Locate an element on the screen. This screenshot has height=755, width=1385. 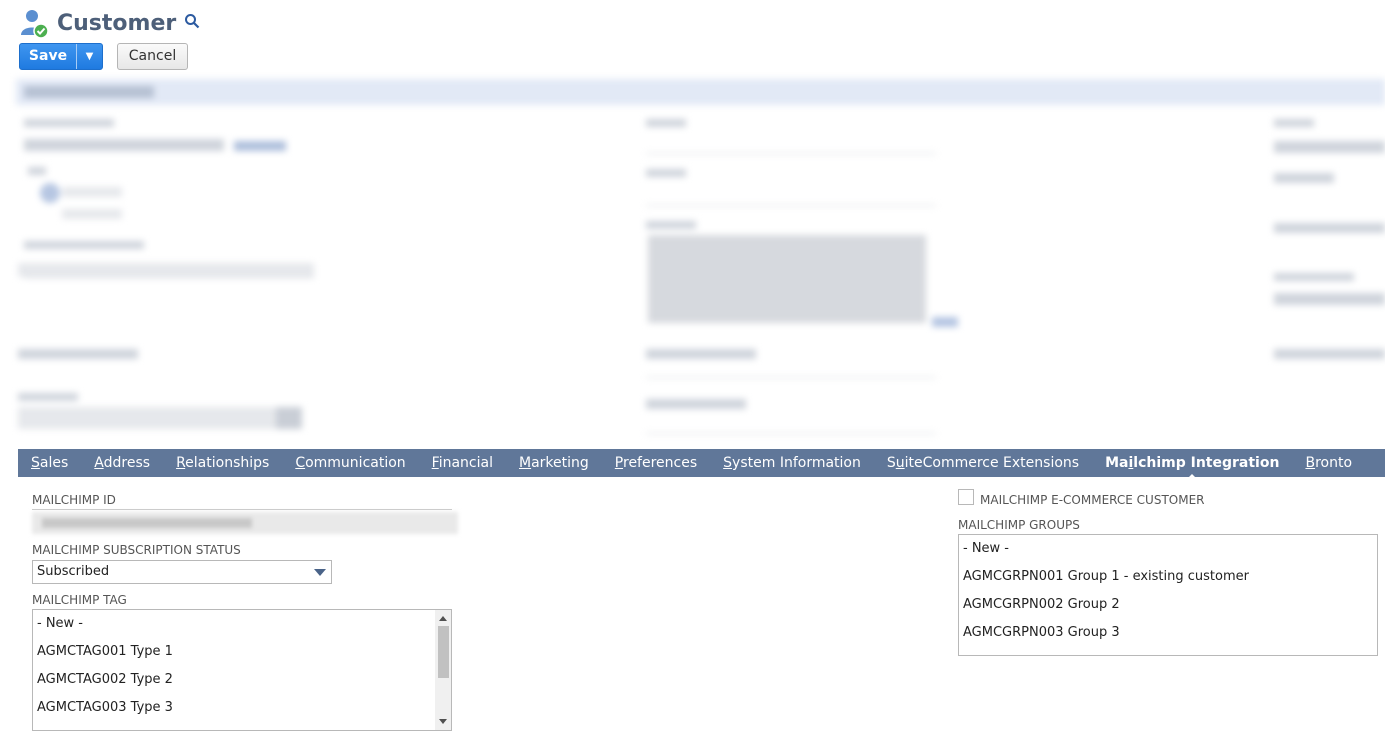
tab-label-accesskey: M is located at coordinates (525, 463).